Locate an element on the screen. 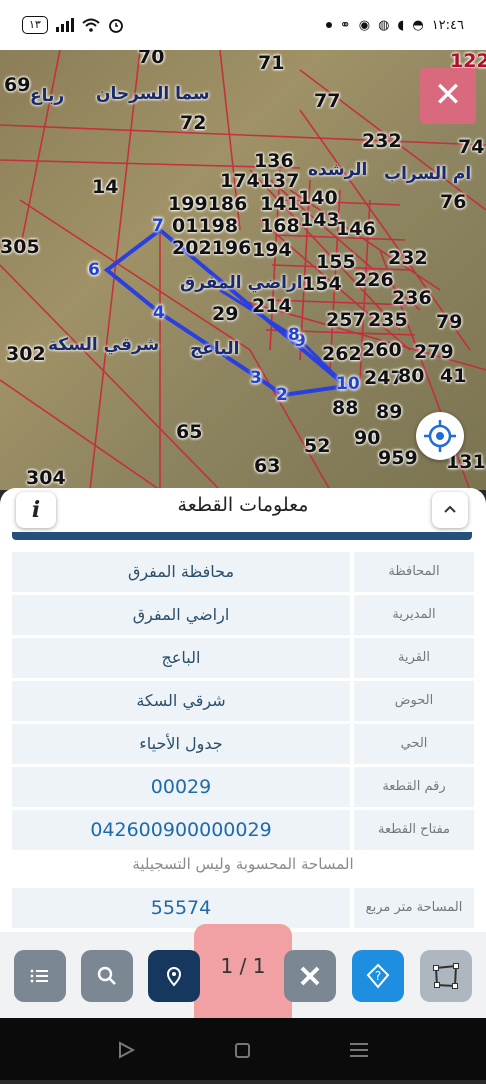 This screenshot has width=486, height=1084. chat-icon: ◖ is located at coordinates (401, 25).